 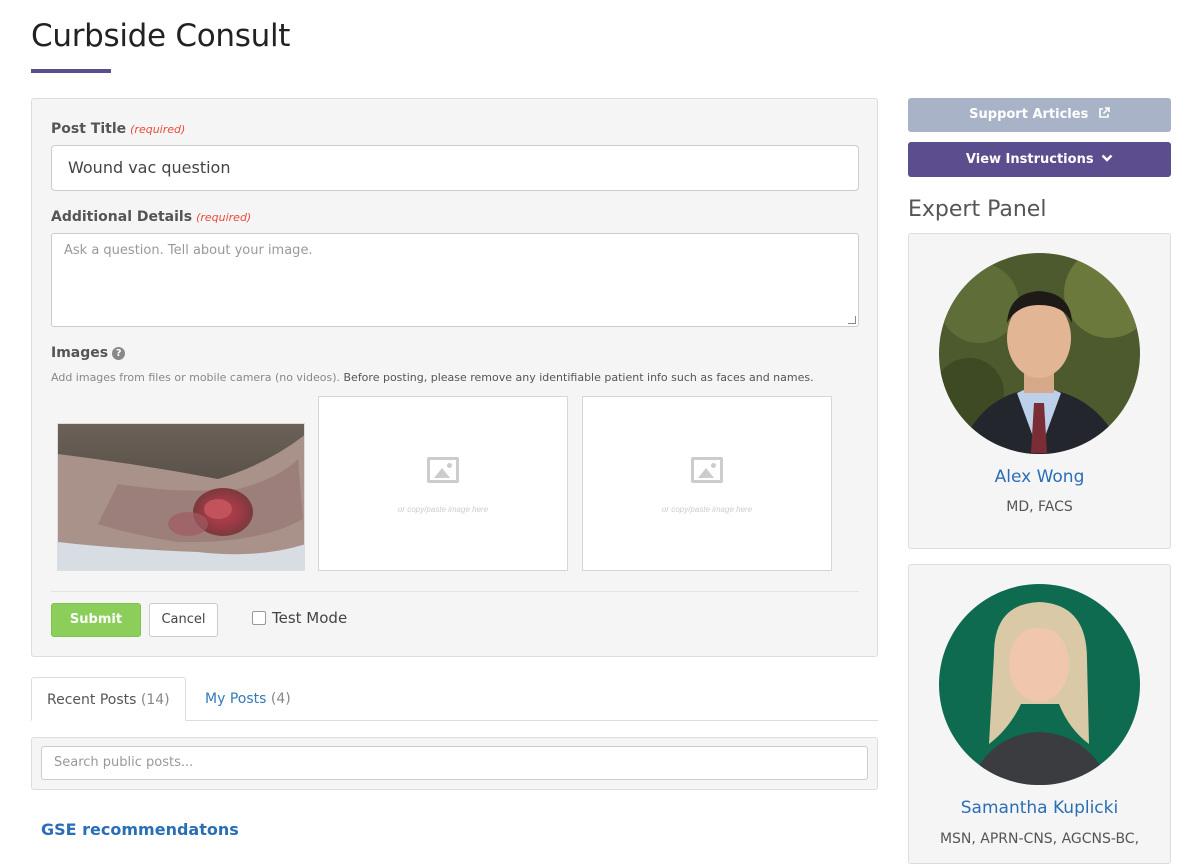 I want to click on expert-card: Alex Wong MD, FACS, so click(x=1039, y=391).